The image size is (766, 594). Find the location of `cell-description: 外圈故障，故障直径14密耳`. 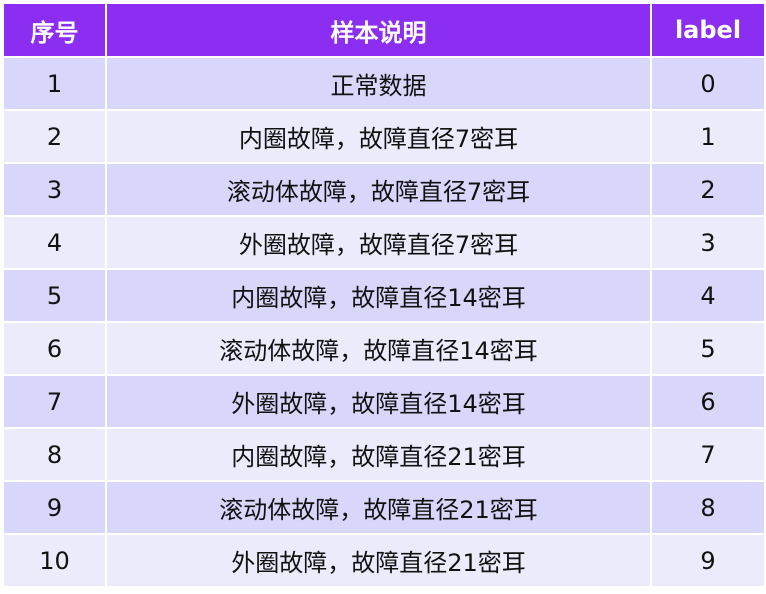

cell-description: 外圈故障，故障直径14密耳 is located at coordinates (378, 401).